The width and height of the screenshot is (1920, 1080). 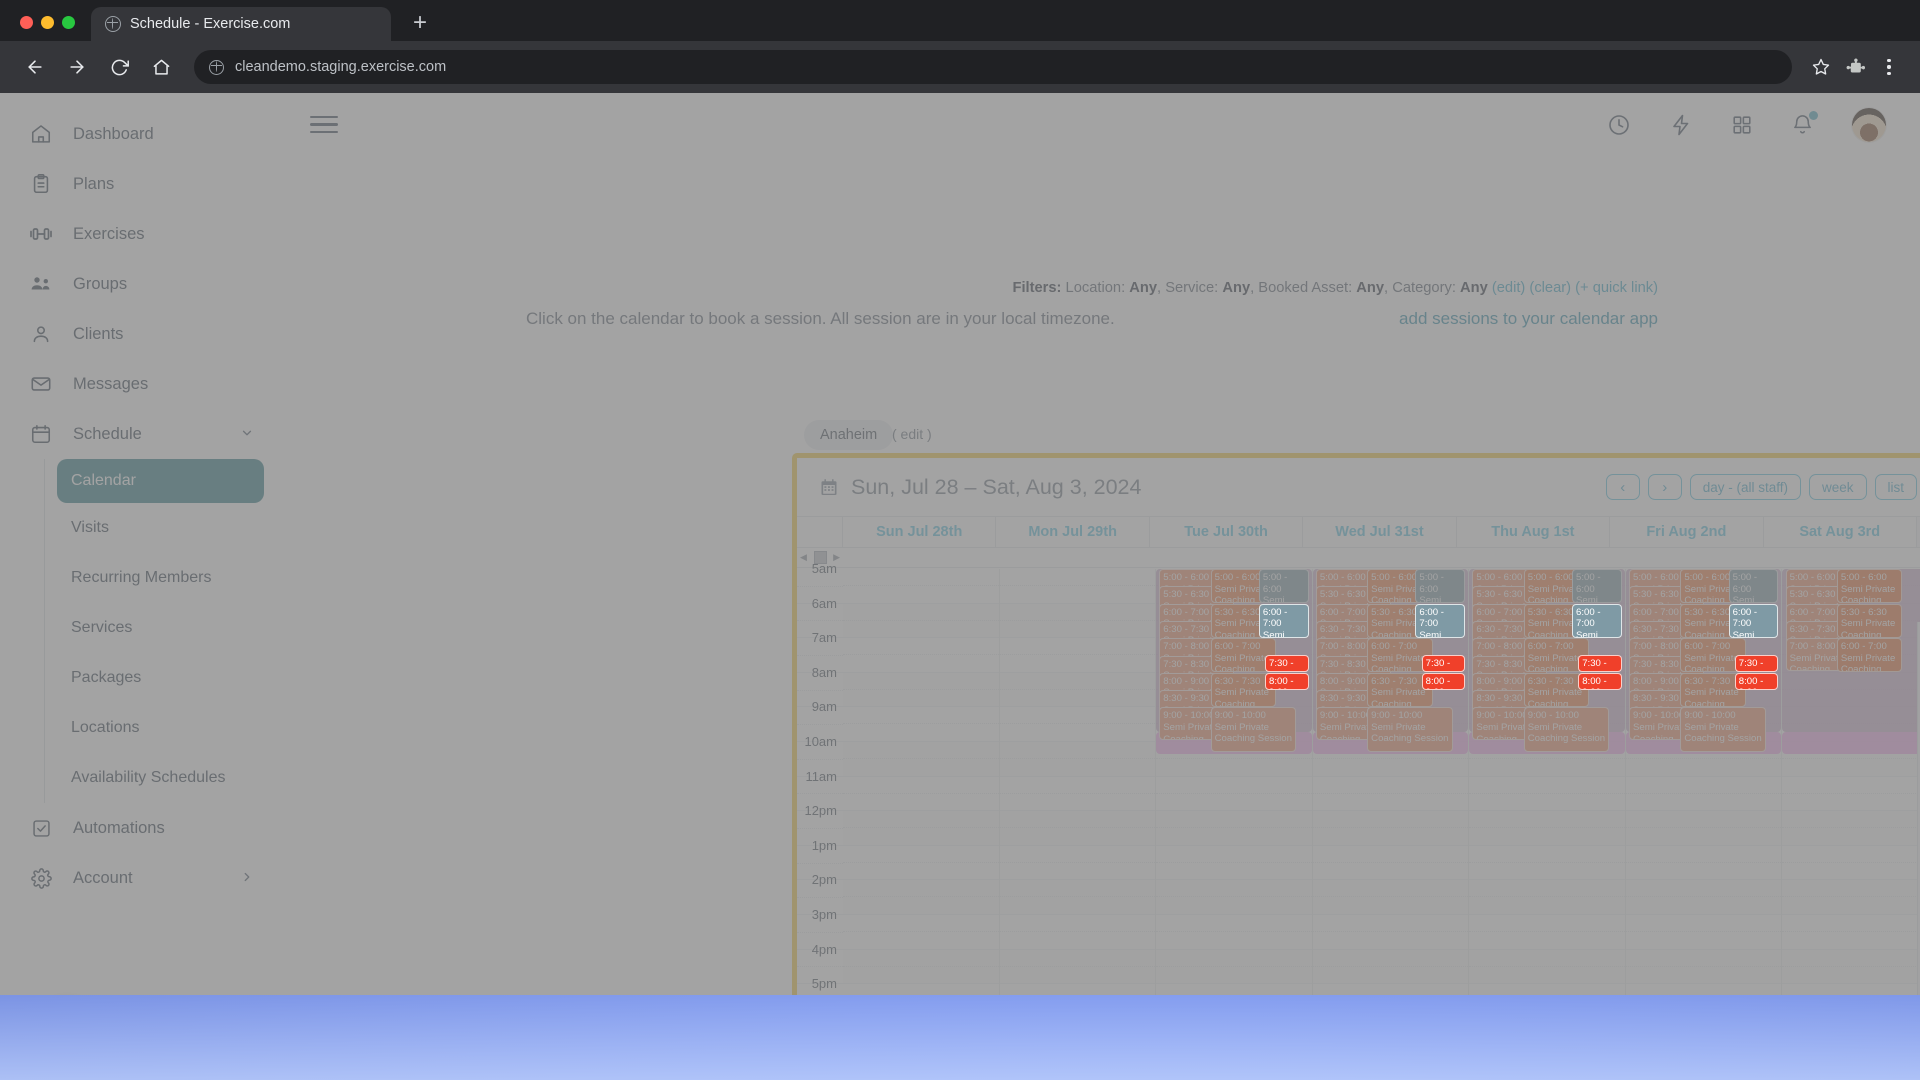 I want to click on prev-week-button: ‹, so click(x=1622, y=487).